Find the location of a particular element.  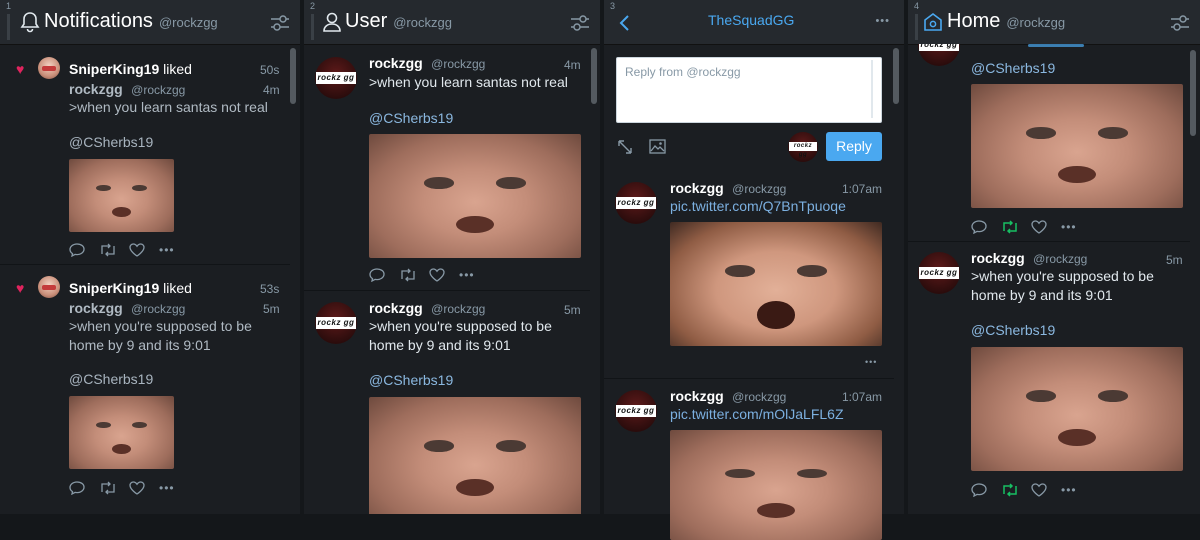

add-image-icon is located at coordinates (657, 149).